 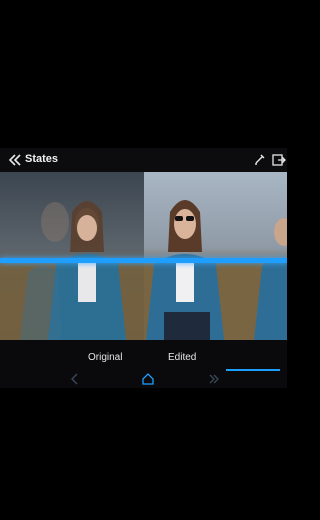 I want to click on edited-label: Edited, so click(x=182, y=357).